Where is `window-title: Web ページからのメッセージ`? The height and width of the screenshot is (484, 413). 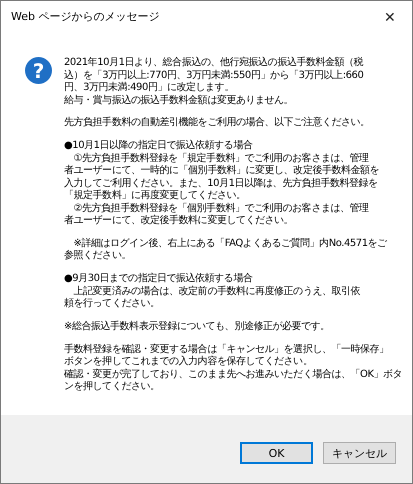
window-title: Web ページからのメッセージ is located at coordinates (85, 16).